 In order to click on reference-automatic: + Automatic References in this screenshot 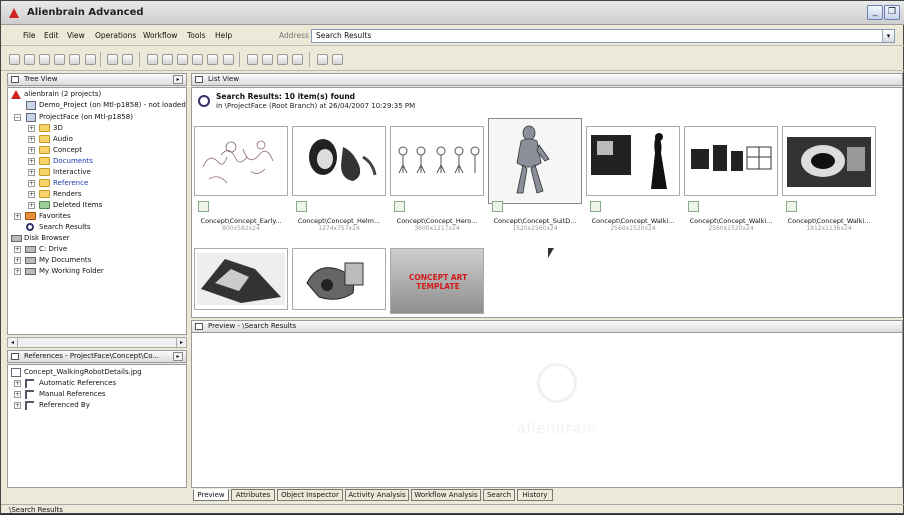, I will do `click(65, 383)`.